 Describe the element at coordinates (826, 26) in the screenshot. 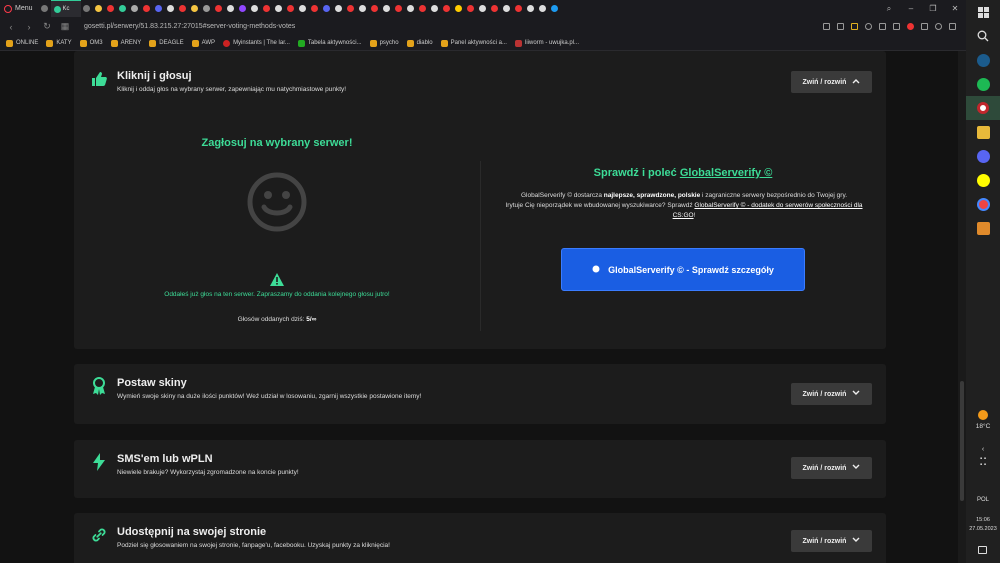

I see `translate-icon` at that location.